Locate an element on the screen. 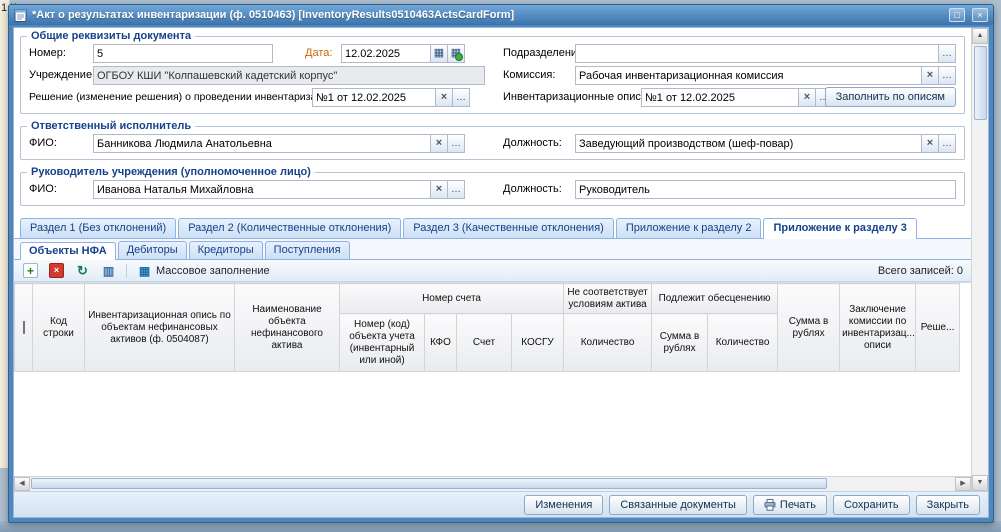 The height and width of the screenshot is (532, 1001). institution-input is located at coordinates (289, 75).